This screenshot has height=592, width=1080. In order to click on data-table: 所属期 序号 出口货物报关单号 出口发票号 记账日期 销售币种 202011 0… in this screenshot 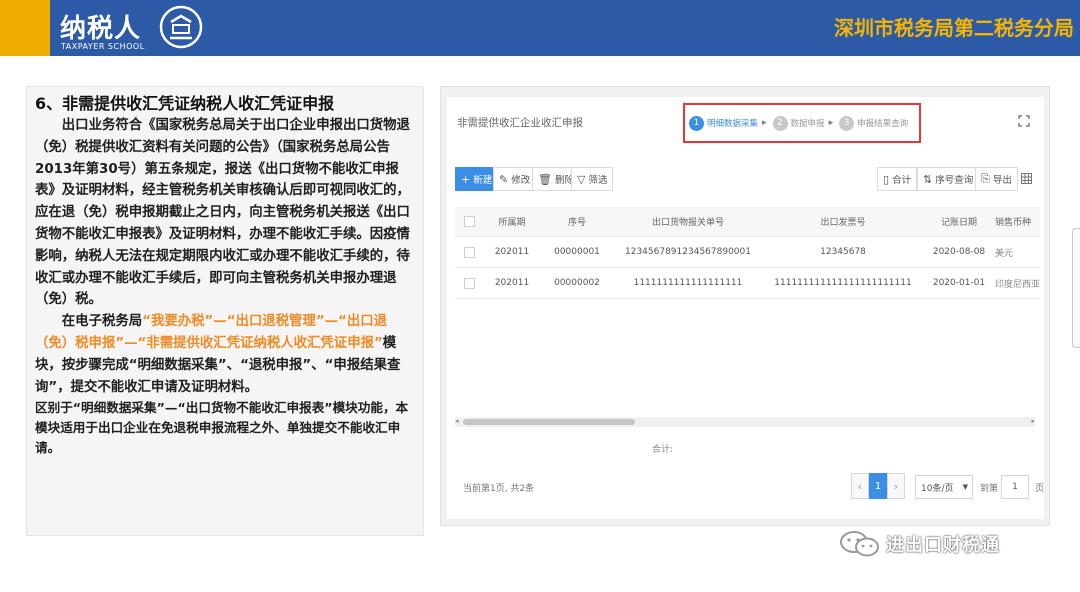, I will do `click(747, 253)`.